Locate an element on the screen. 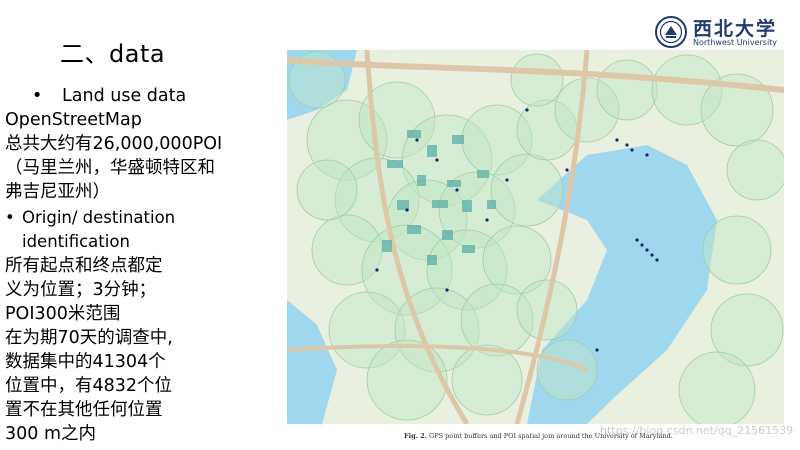  od-paragraph-line: POI300米范围 is located at coordinates (63, 314).